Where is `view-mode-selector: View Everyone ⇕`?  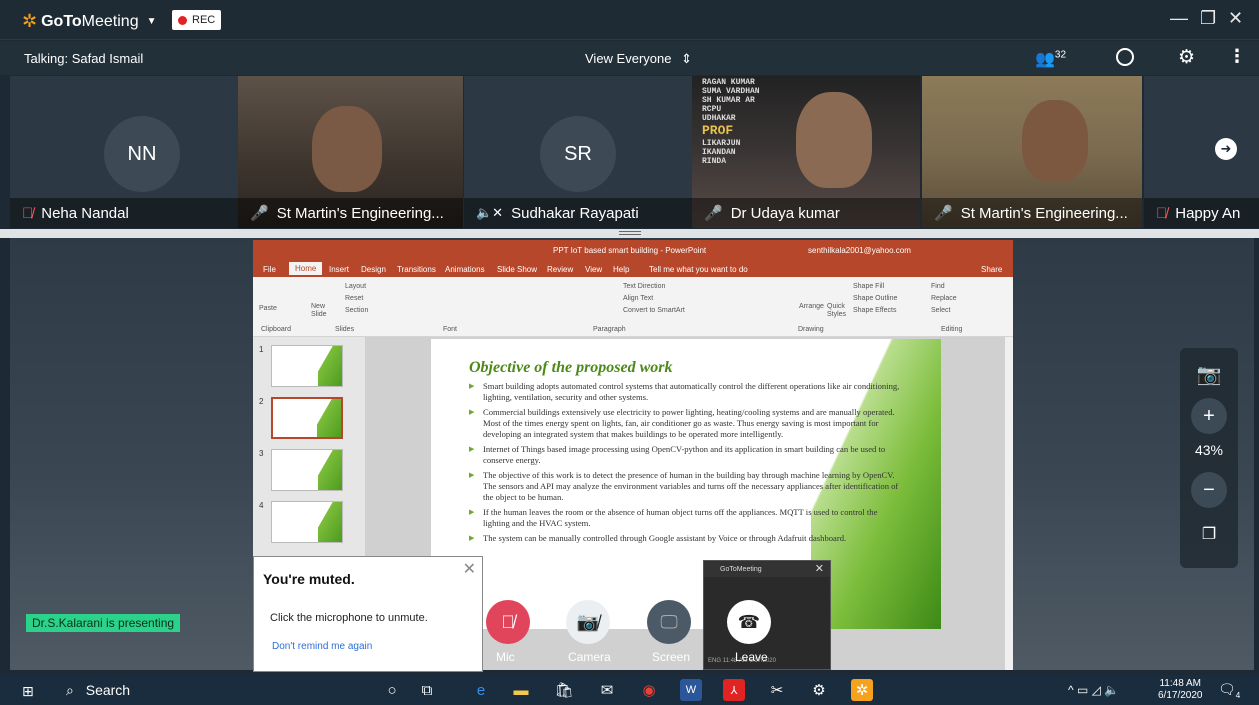
view-mode-selector: View Everyone ⇕ is located at coordinates (638, 59).